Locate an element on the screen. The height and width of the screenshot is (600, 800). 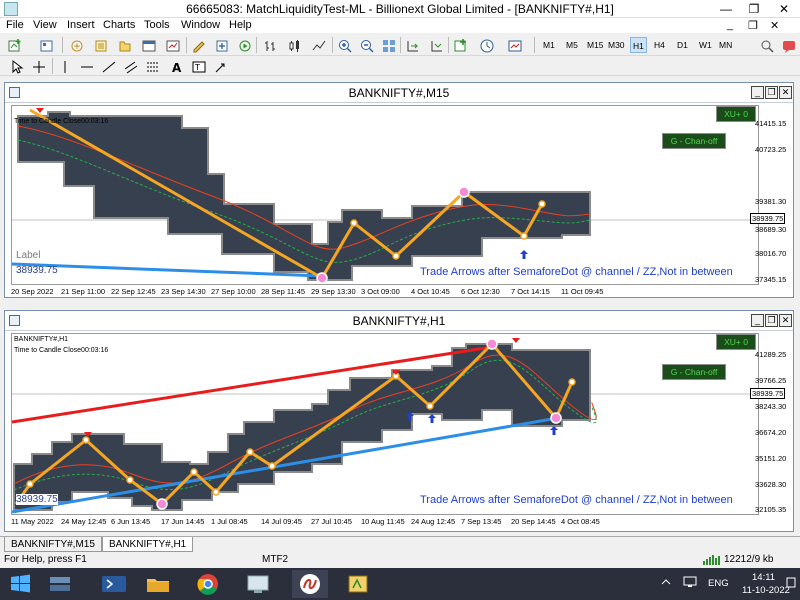
powershell-icon is located at coordinates (114, 584).